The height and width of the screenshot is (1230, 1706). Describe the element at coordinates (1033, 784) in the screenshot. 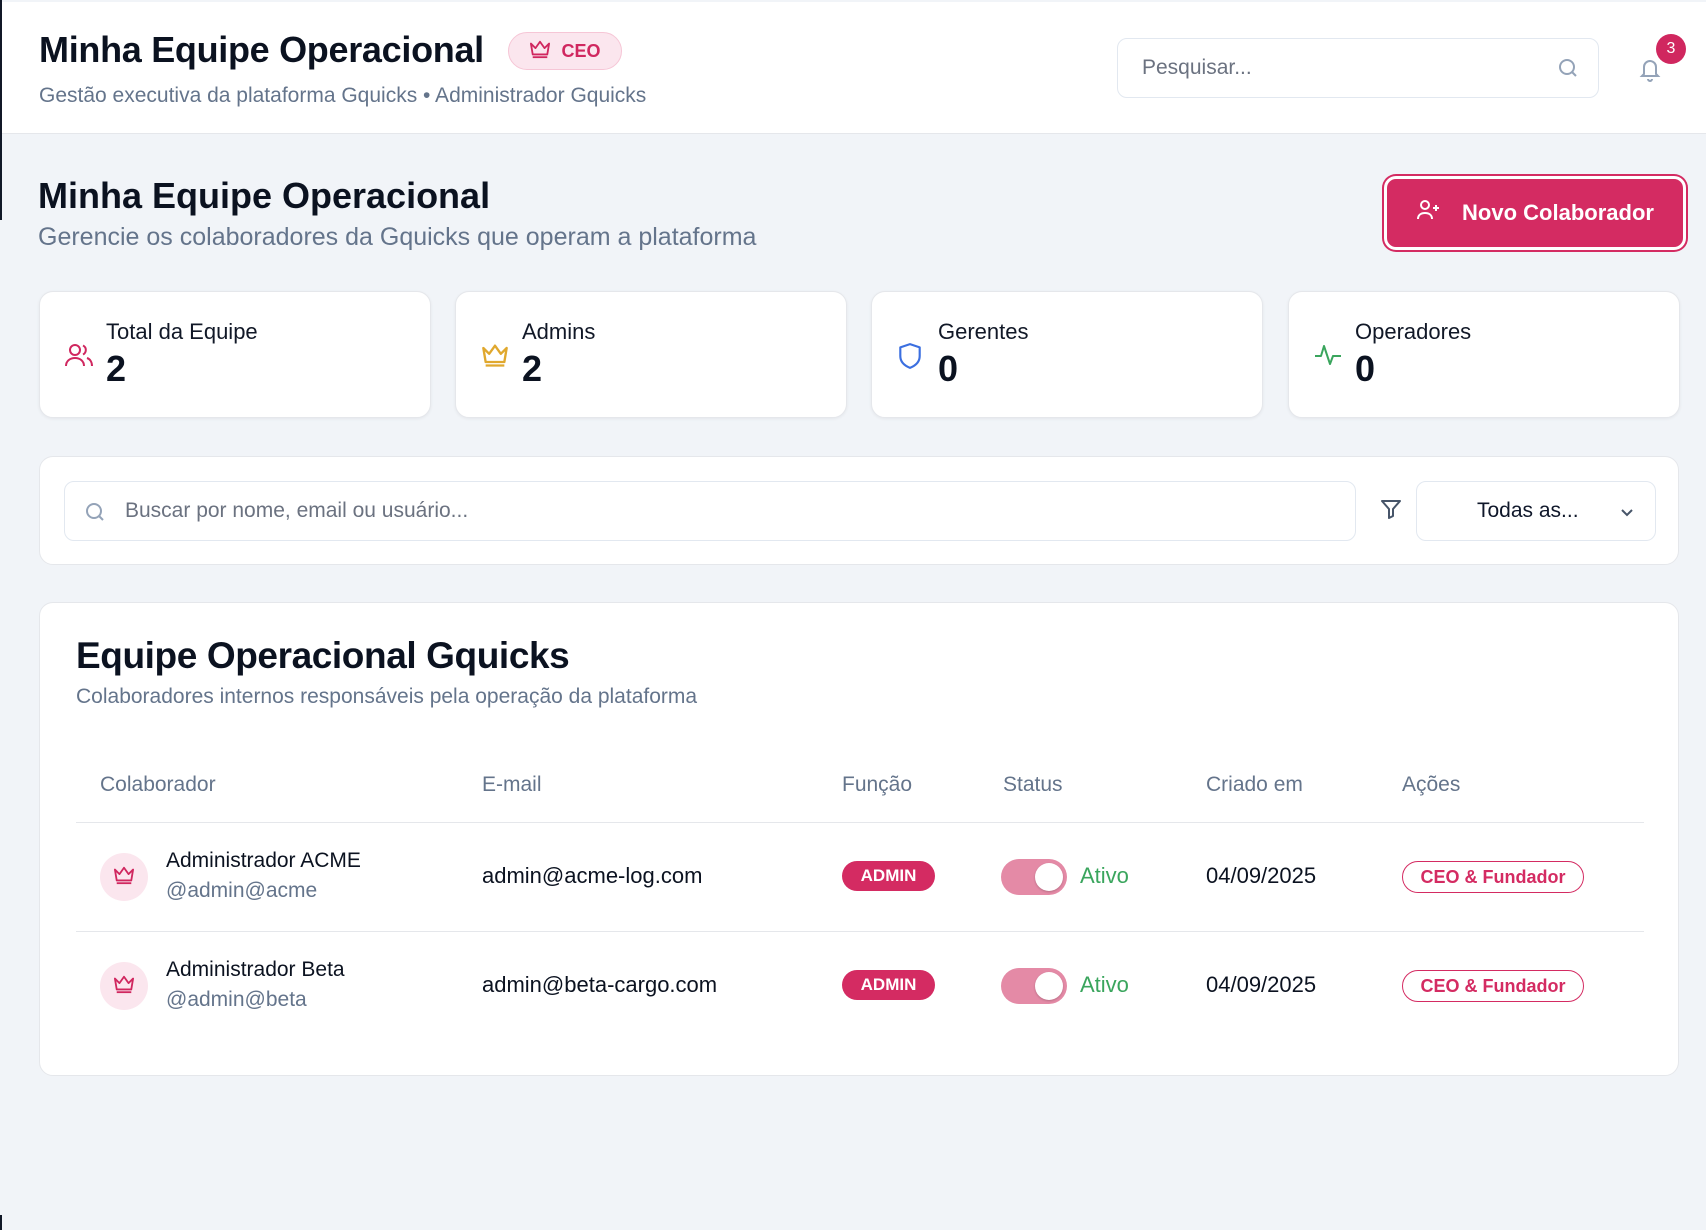

I see `column-header-status: Status` at that location.